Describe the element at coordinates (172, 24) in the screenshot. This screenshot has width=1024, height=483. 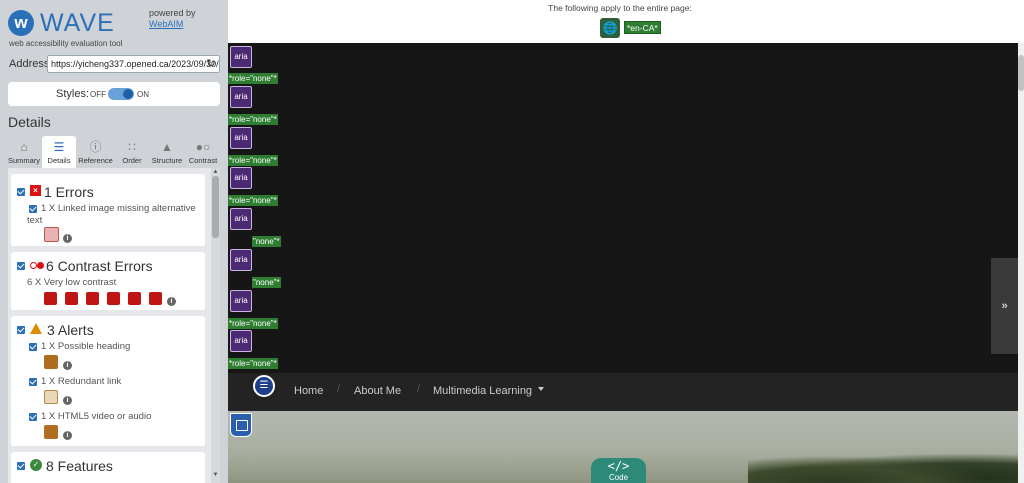
I see `webaim-link: WebAIM` at that location.